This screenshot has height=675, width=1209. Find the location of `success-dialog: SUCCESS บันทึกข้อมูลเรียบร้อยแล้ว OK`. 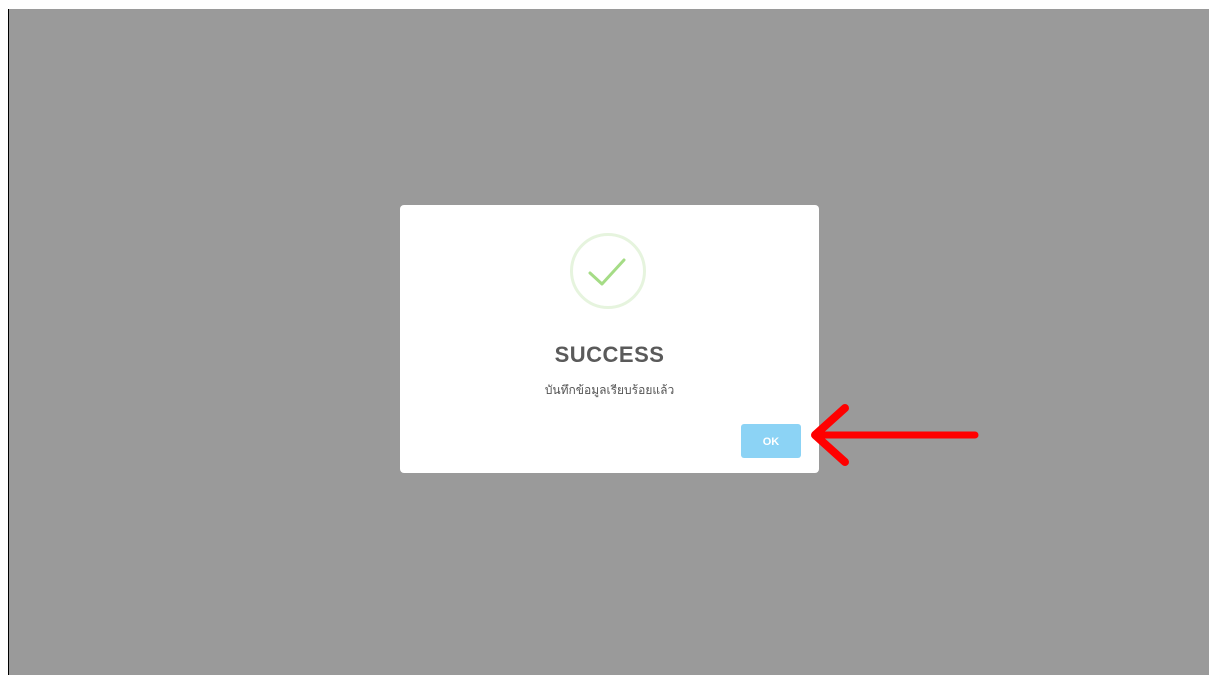

success-dialog: SUCCESS บันทึกข้อมูลเรียบร้อยแล้ว OK is located at coordinates (609, 339).